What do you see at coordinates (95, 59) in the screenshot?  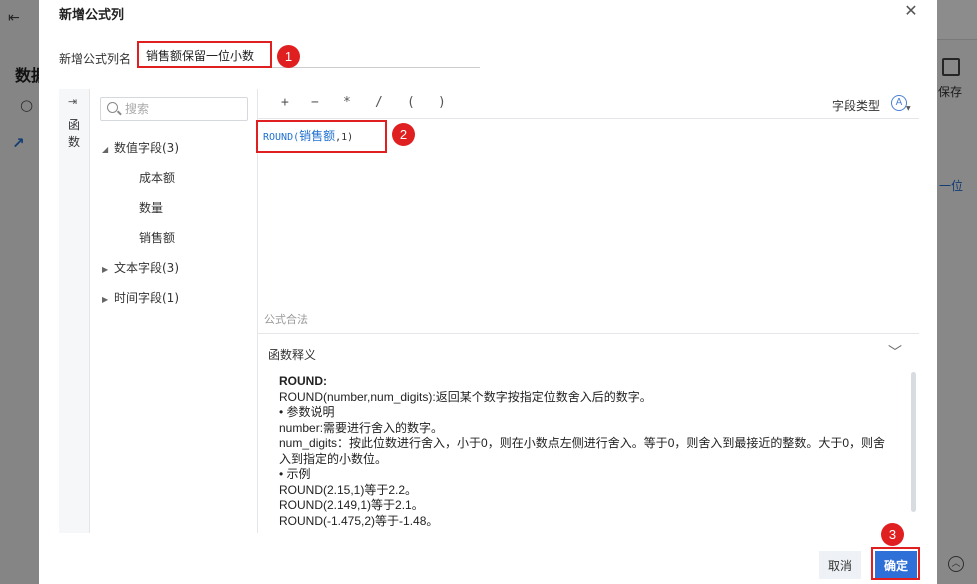 I see `column-name-label: 新增公式列名` at bounding box center [95, 59].